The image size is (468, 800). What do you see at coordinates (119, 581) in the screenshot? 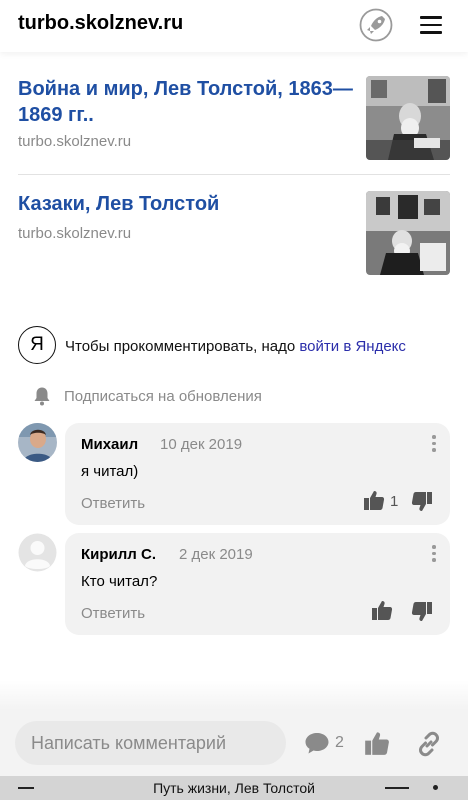
I see `comment-text: Кто читал?` at bounding box center [119, 581].